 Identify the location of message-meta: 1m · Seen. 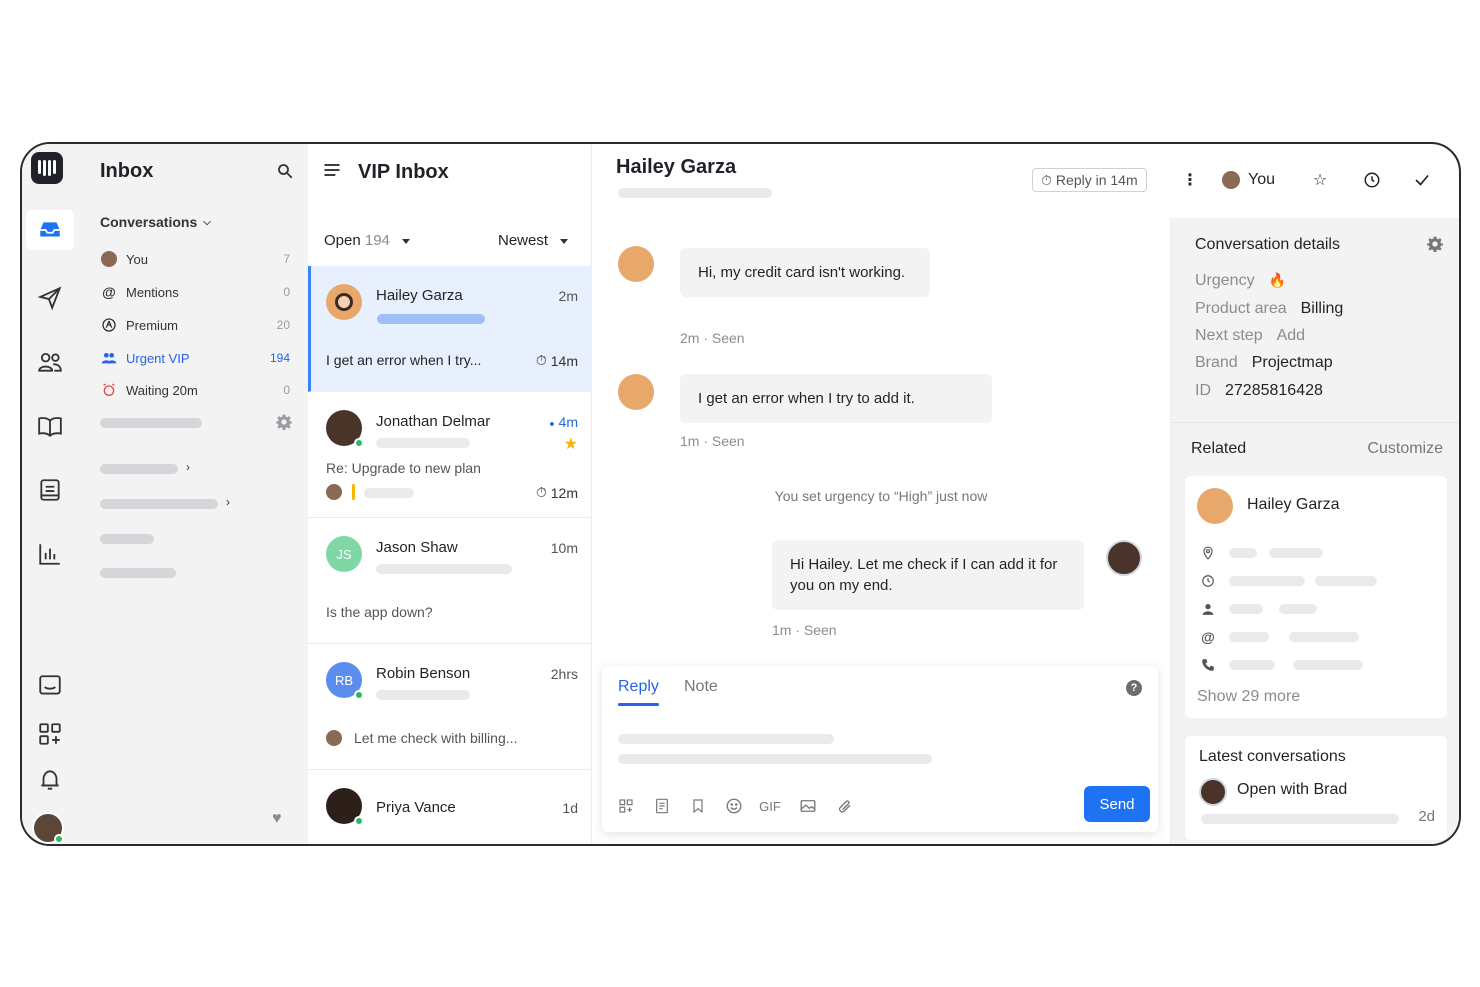
(804, 630).